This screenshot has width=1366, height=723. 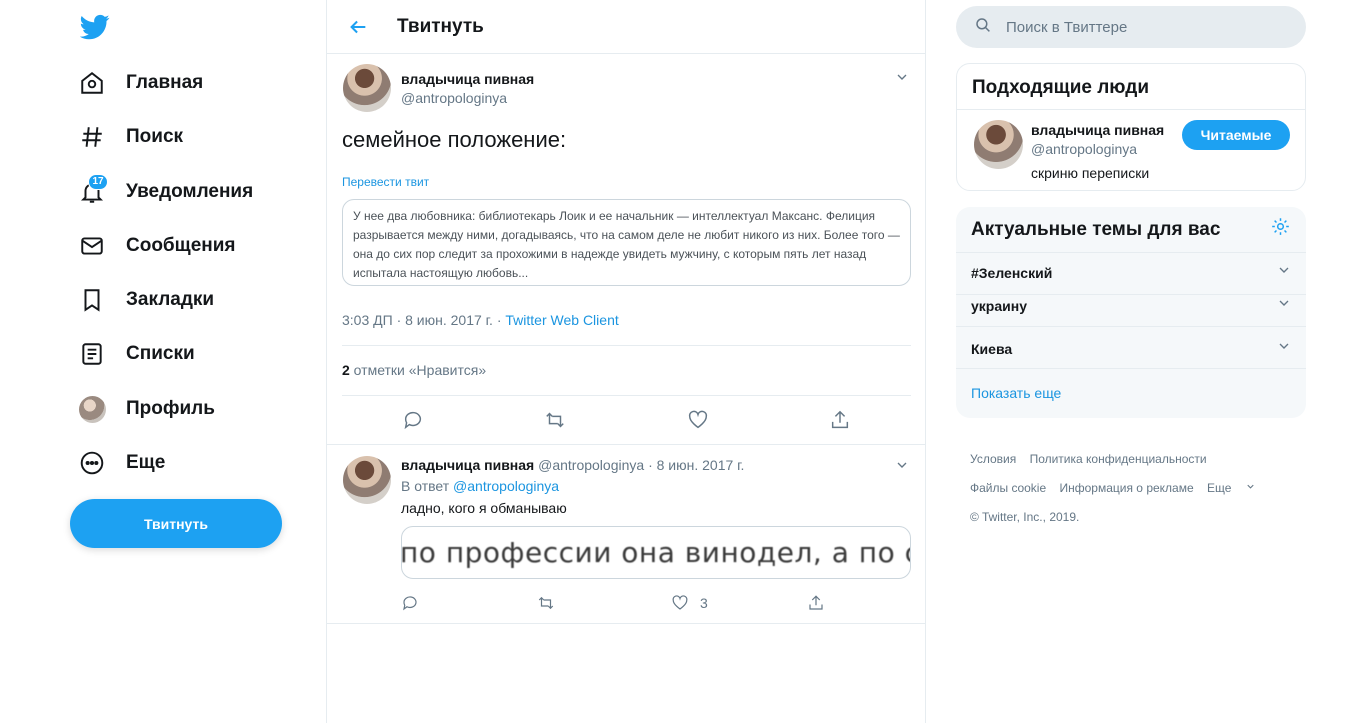 What do you see at coordinates (92, 83) in the screenshot?
I see `home-icon` at bounding box center [92, 83].